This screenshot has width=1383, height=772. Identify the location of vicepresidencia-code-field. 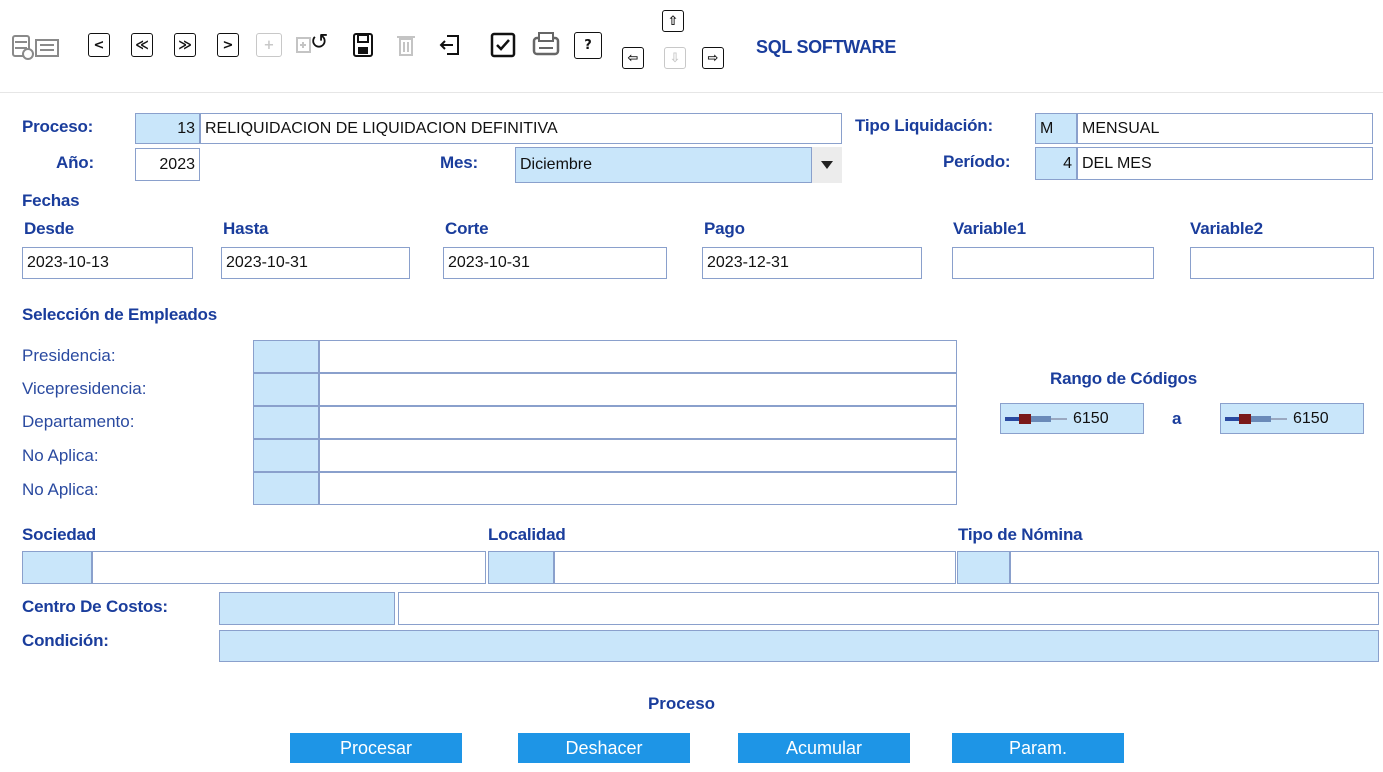
(286, 389).